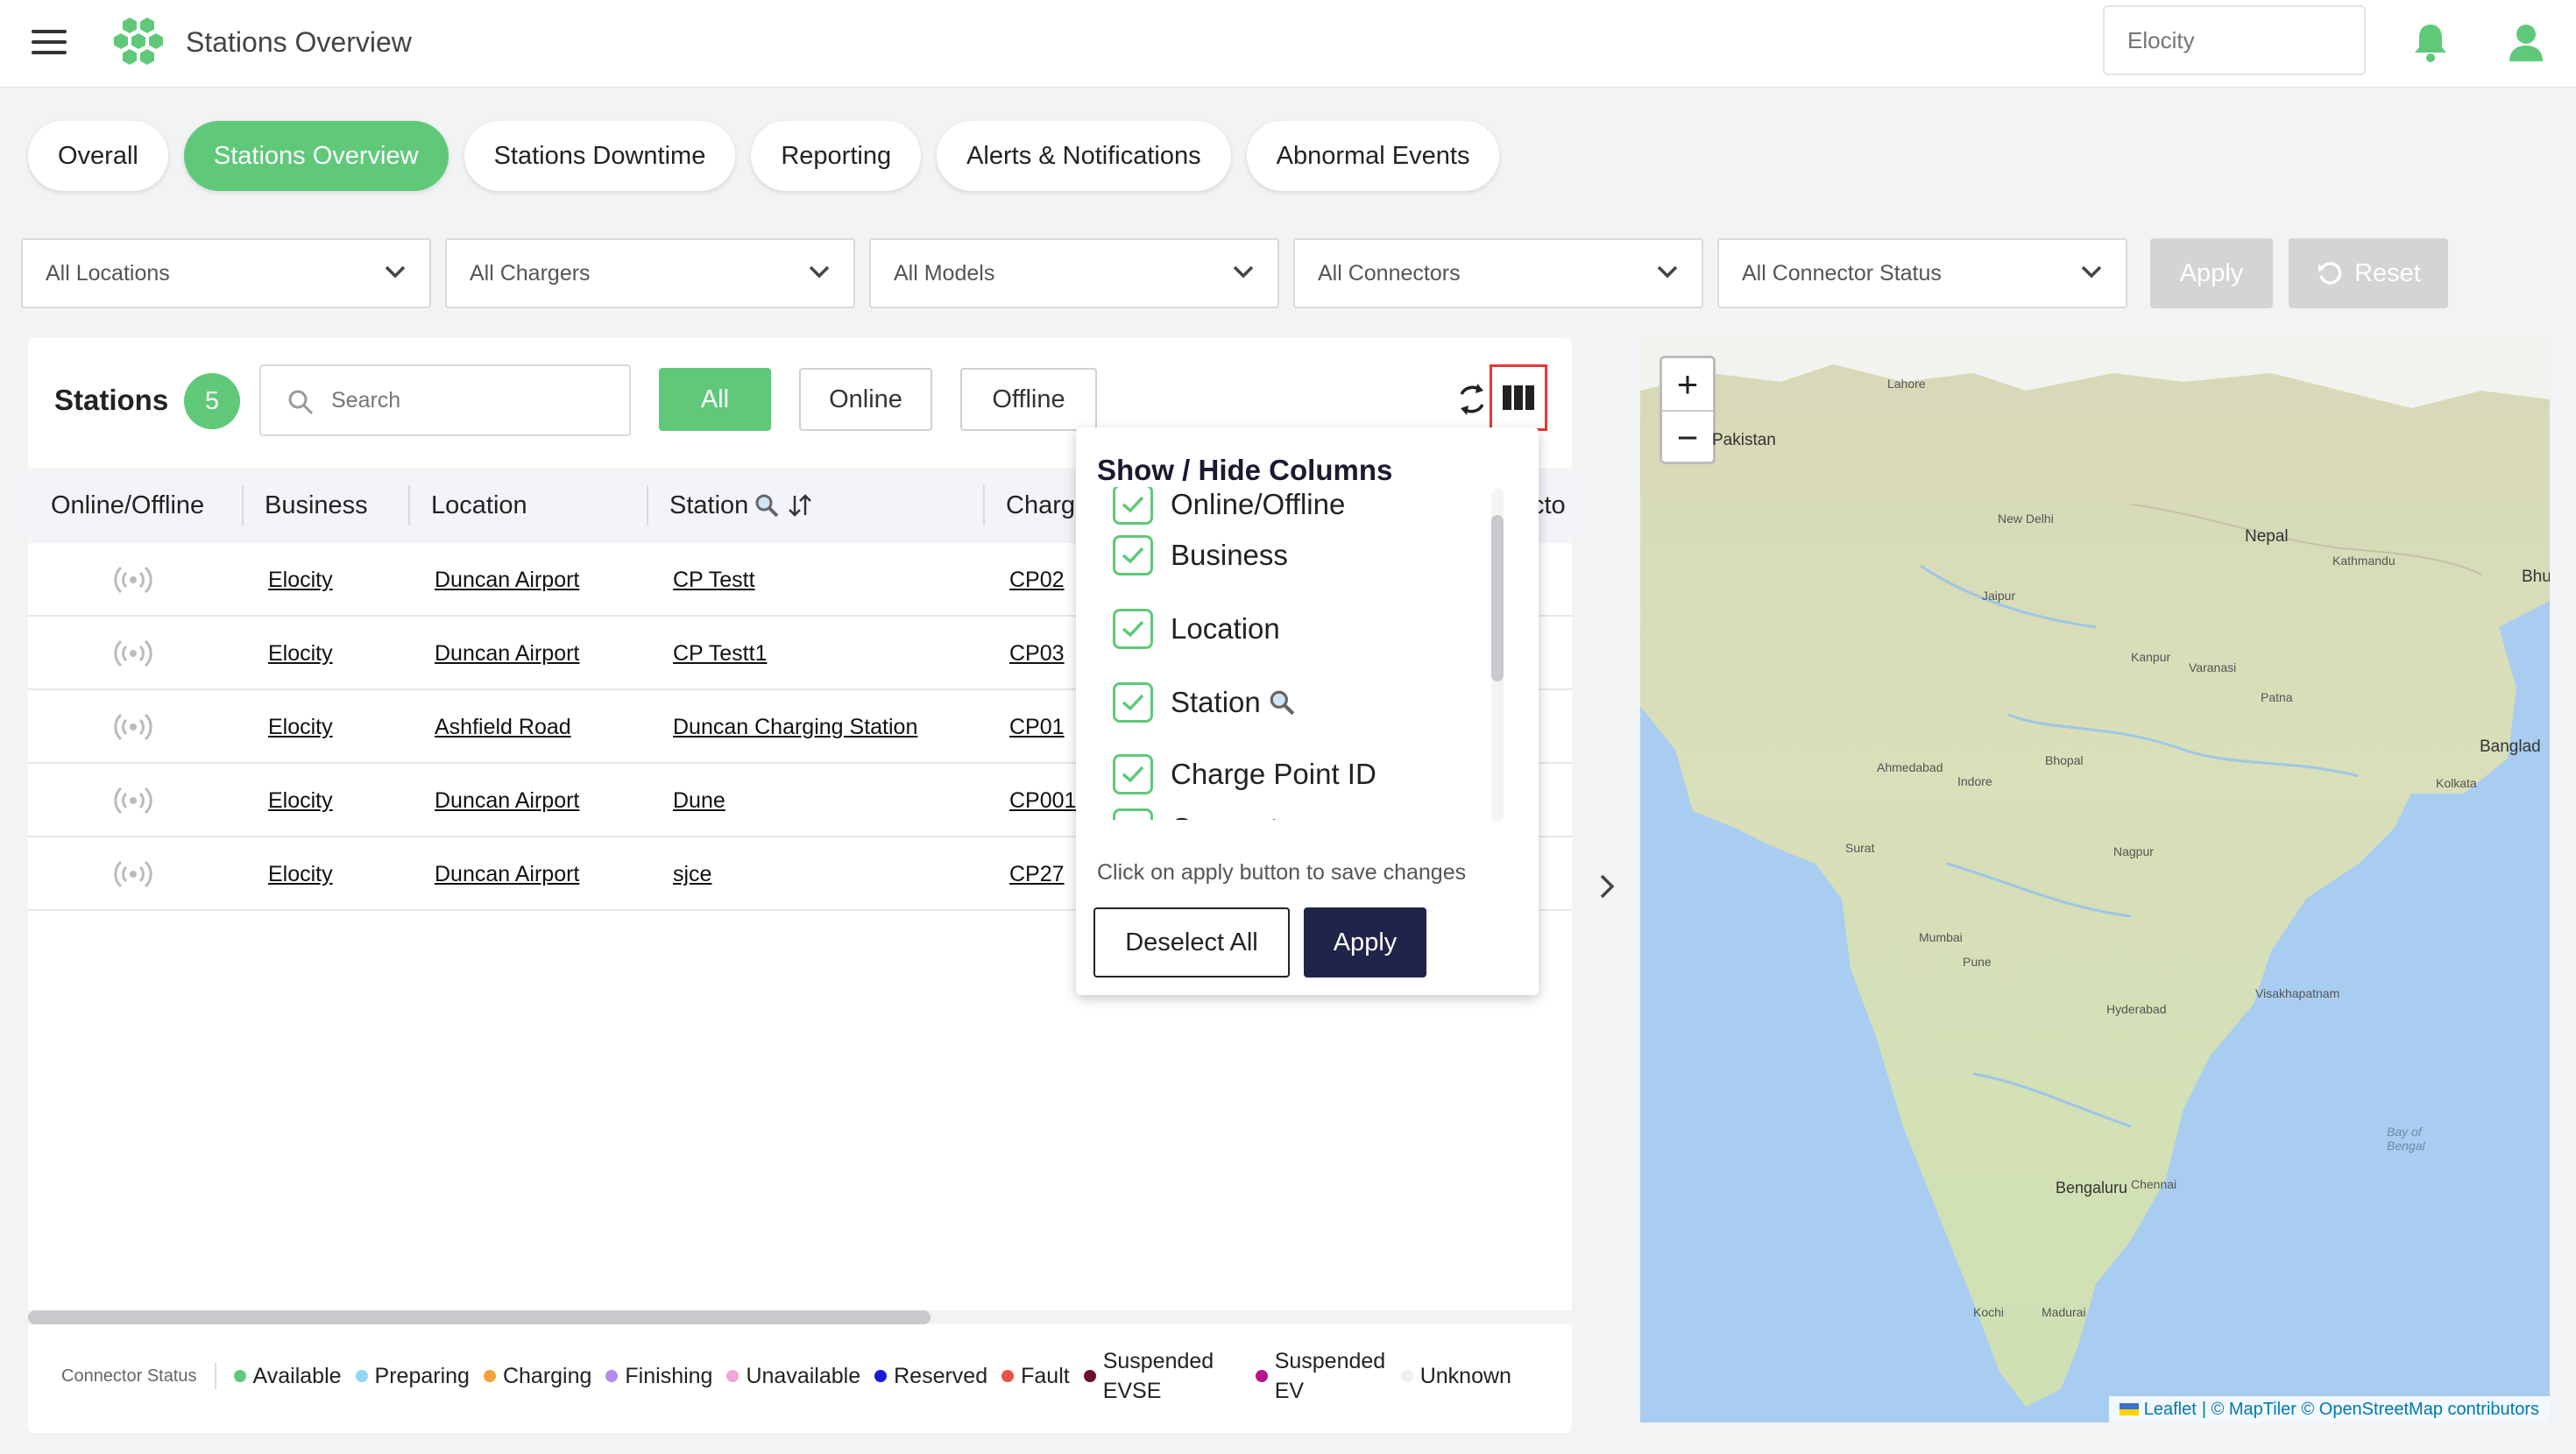  What do you see at coordinates (215, 1376) in the screenshot?
I see `legend-divider` at bounding box center [215, 1376].